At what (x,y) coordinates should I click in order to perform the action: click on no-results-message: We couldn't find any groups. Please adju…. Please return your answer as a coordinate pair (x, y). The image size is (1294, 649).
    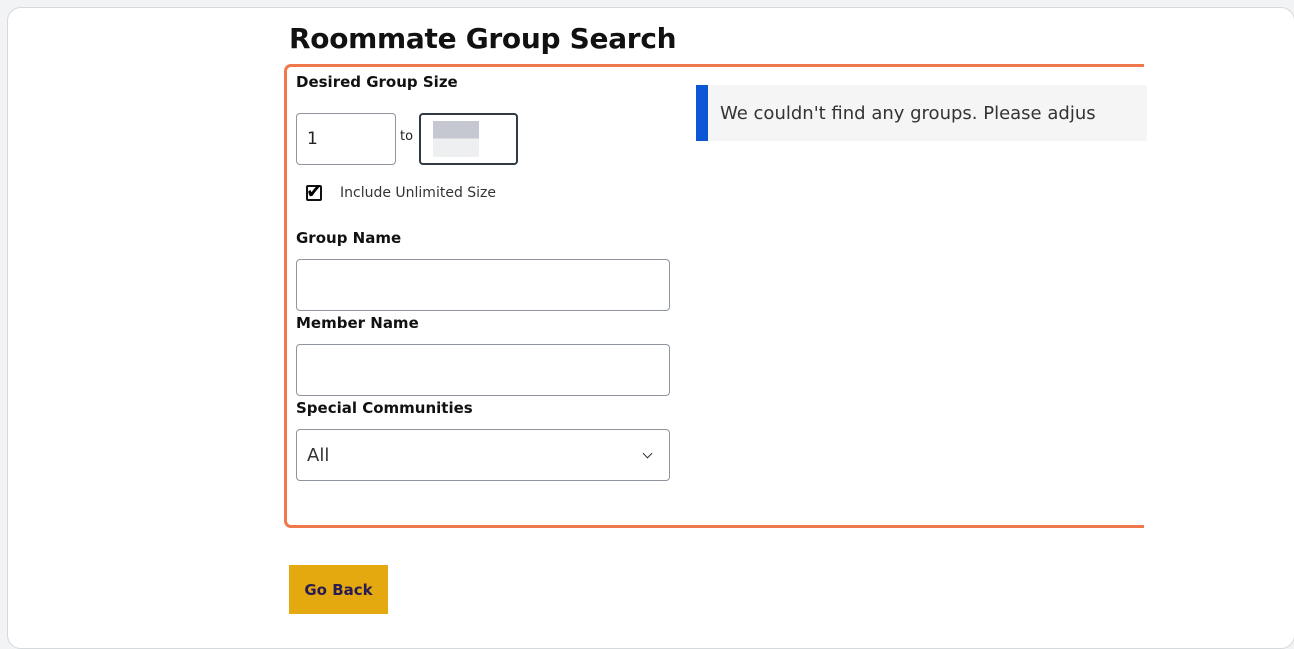
    Looking at the image, I should click on (908, 113).